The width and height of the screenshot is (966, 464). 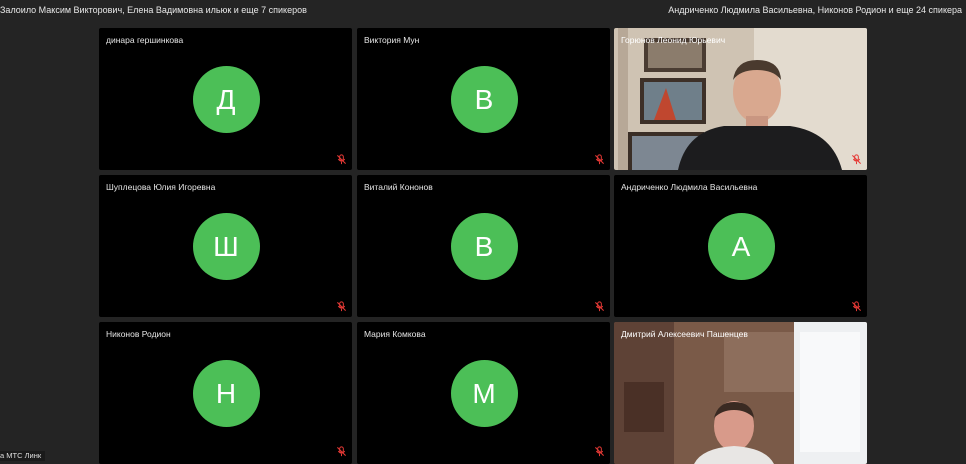 I want to click on avatar: Н, so click(x=226, y=393).